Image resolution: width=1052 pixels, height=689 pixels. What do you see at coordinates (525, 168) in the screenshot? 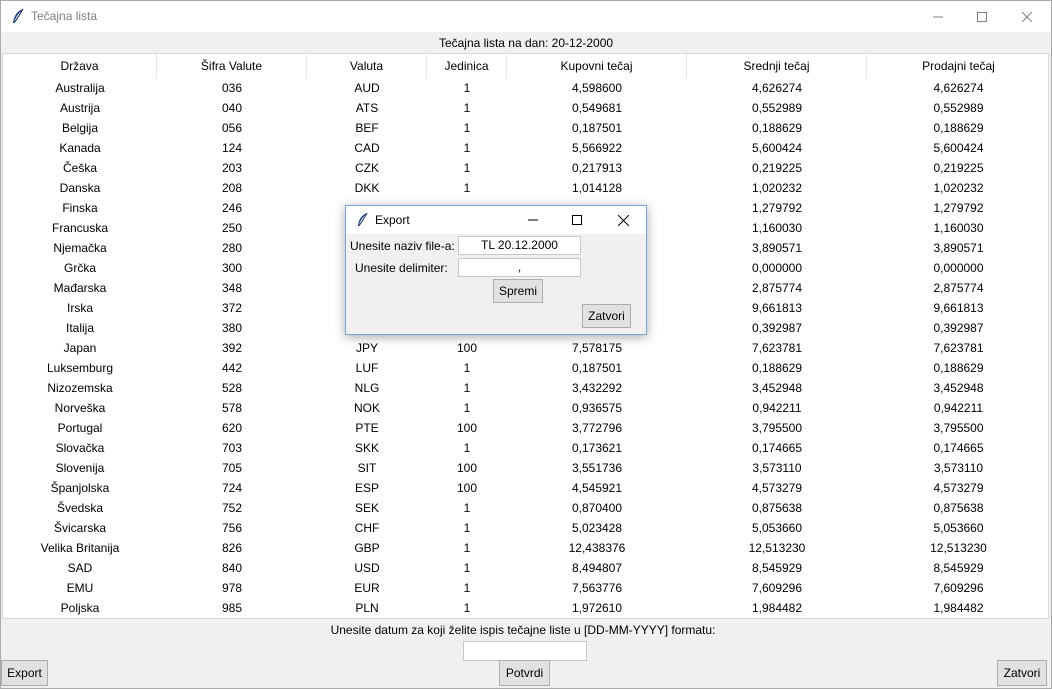
I see `table-row: Češka 203 CZK 1 0,217913 0,219225 0,219225` at bounding box center [525, 168].